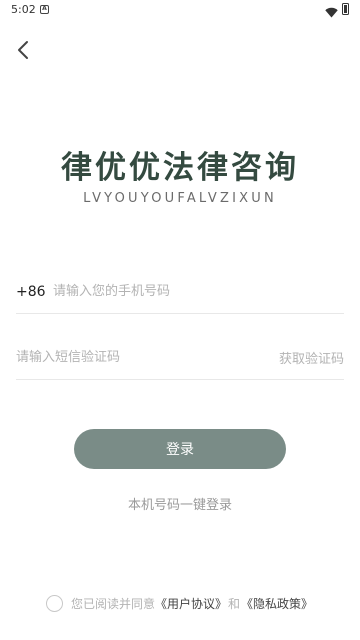 The height and width of the screenshot is (640, 360). I want to click on notification-icon: A, so click(44, 9).